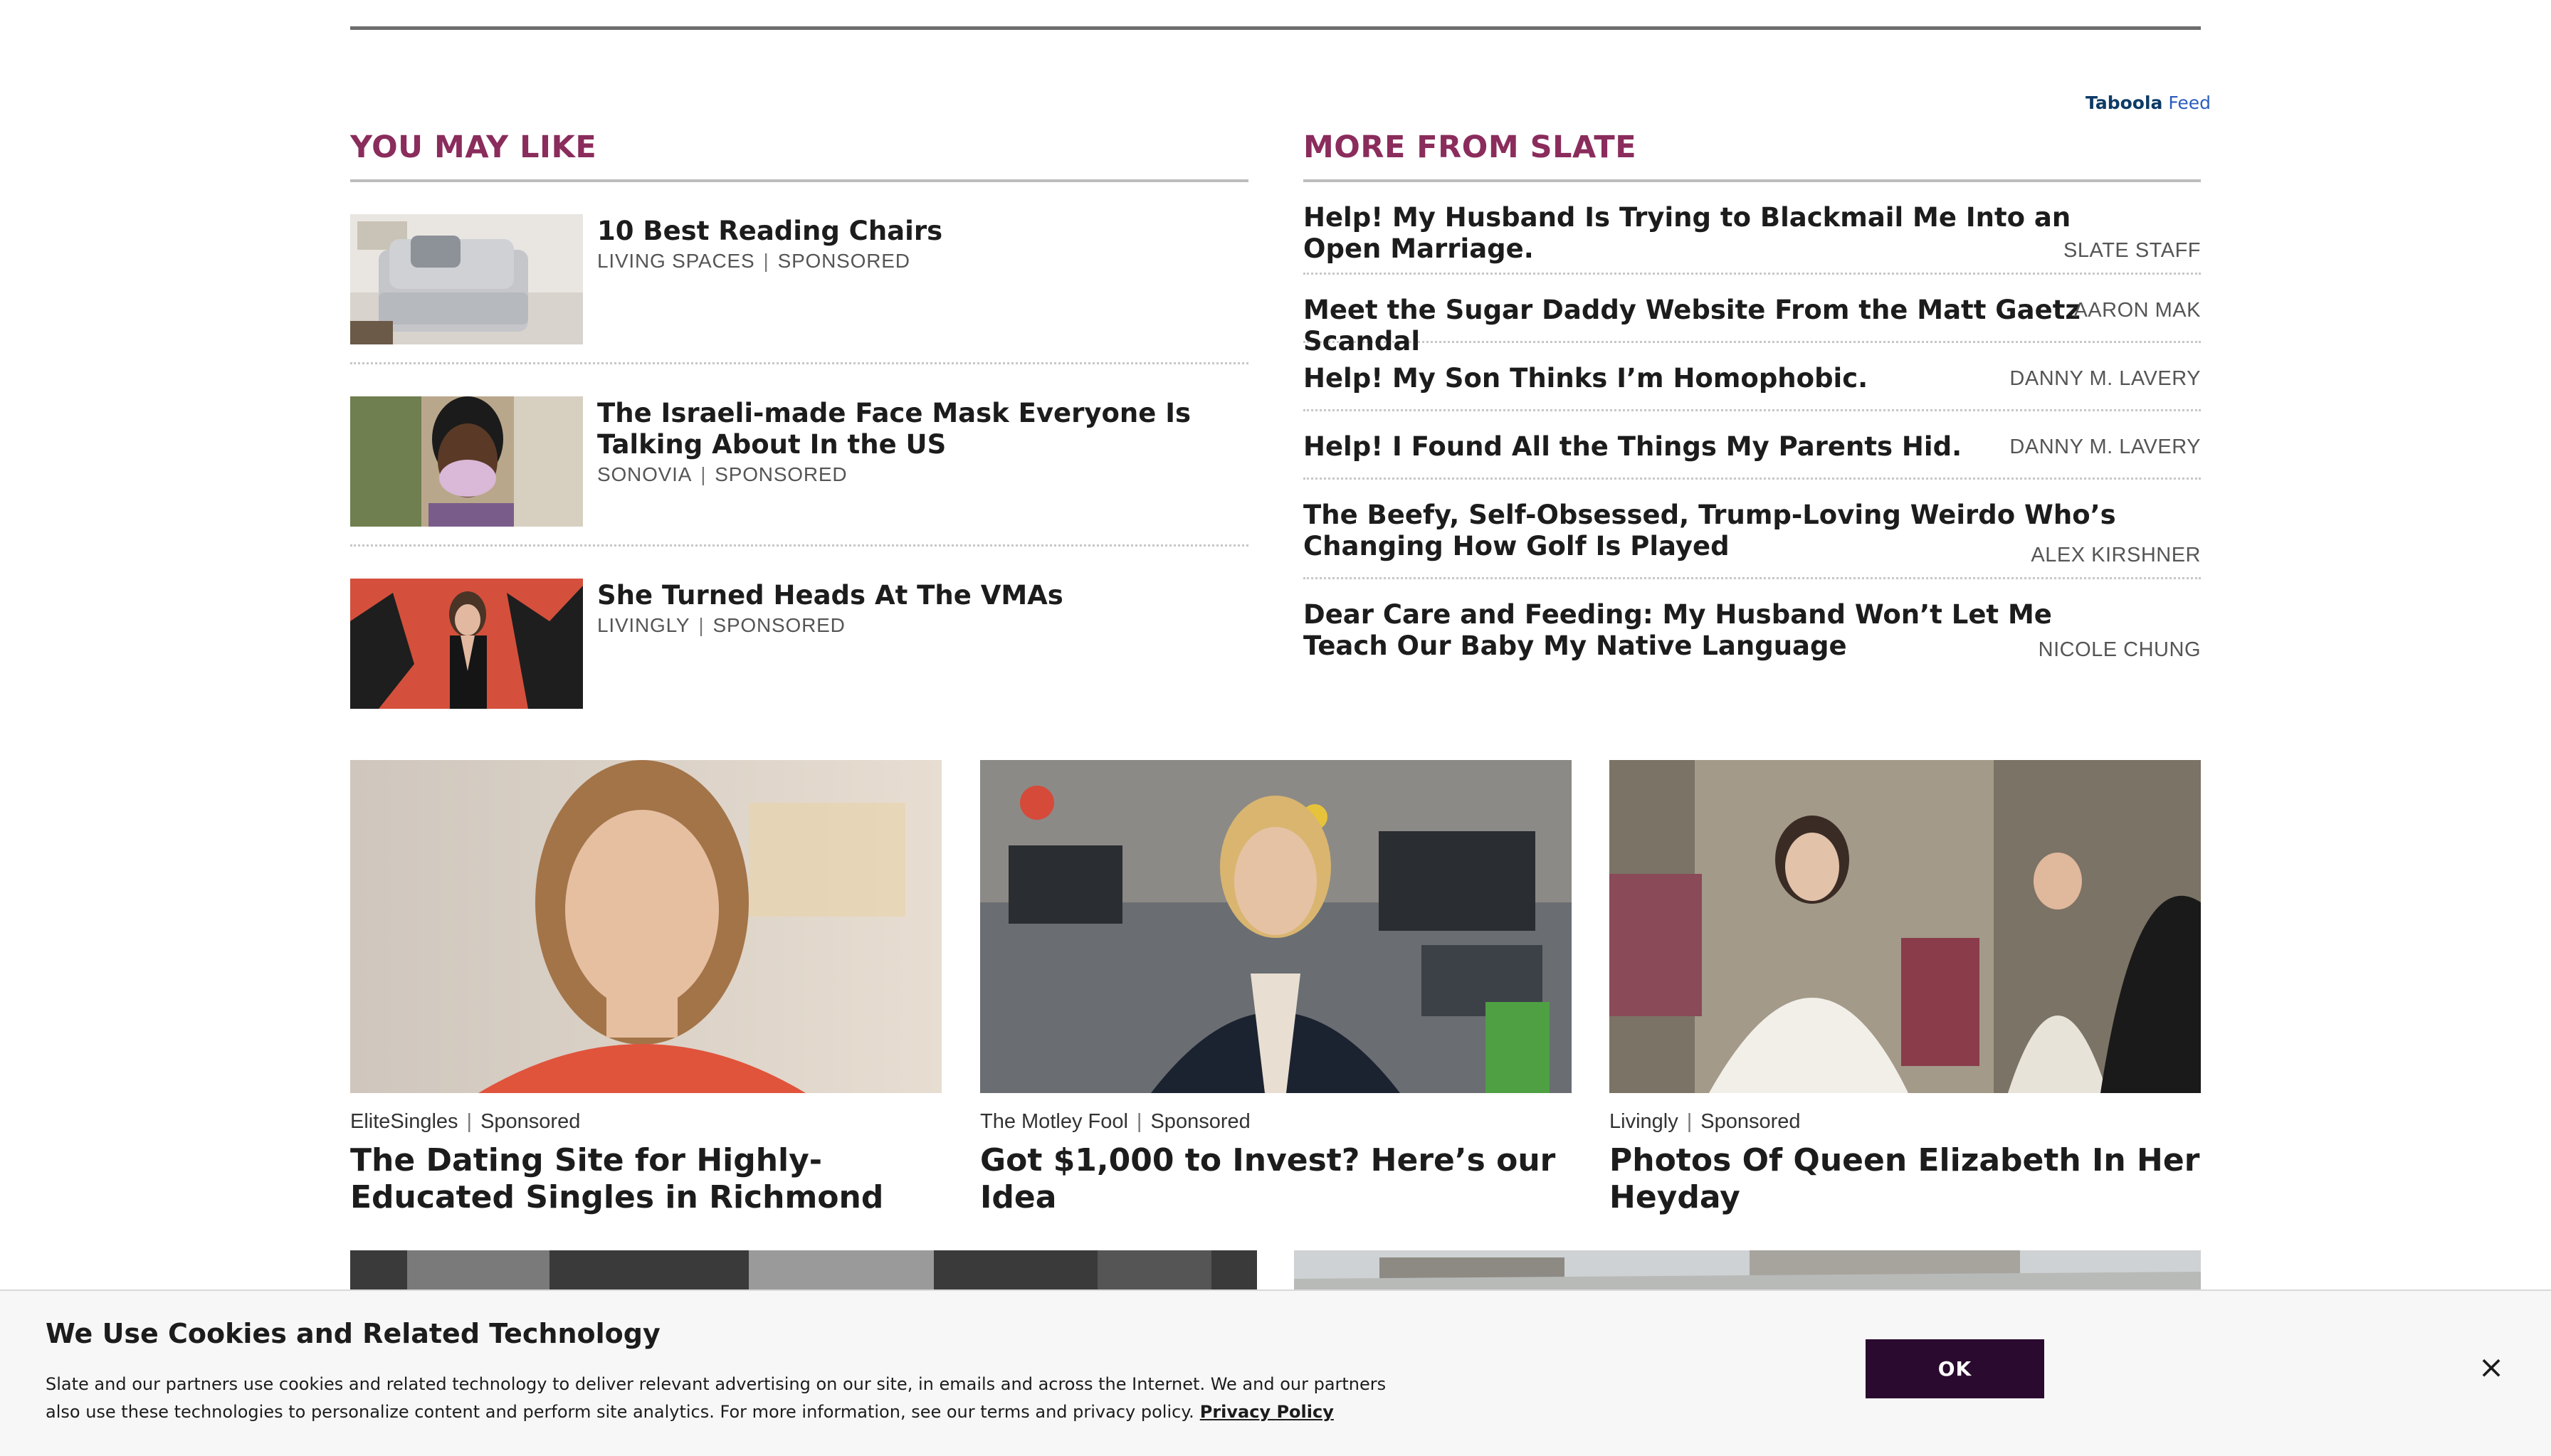  Describe the element at coordinates (2190, 103) in the screenshot. I see `taboola-feed-label: Feed` at that location.